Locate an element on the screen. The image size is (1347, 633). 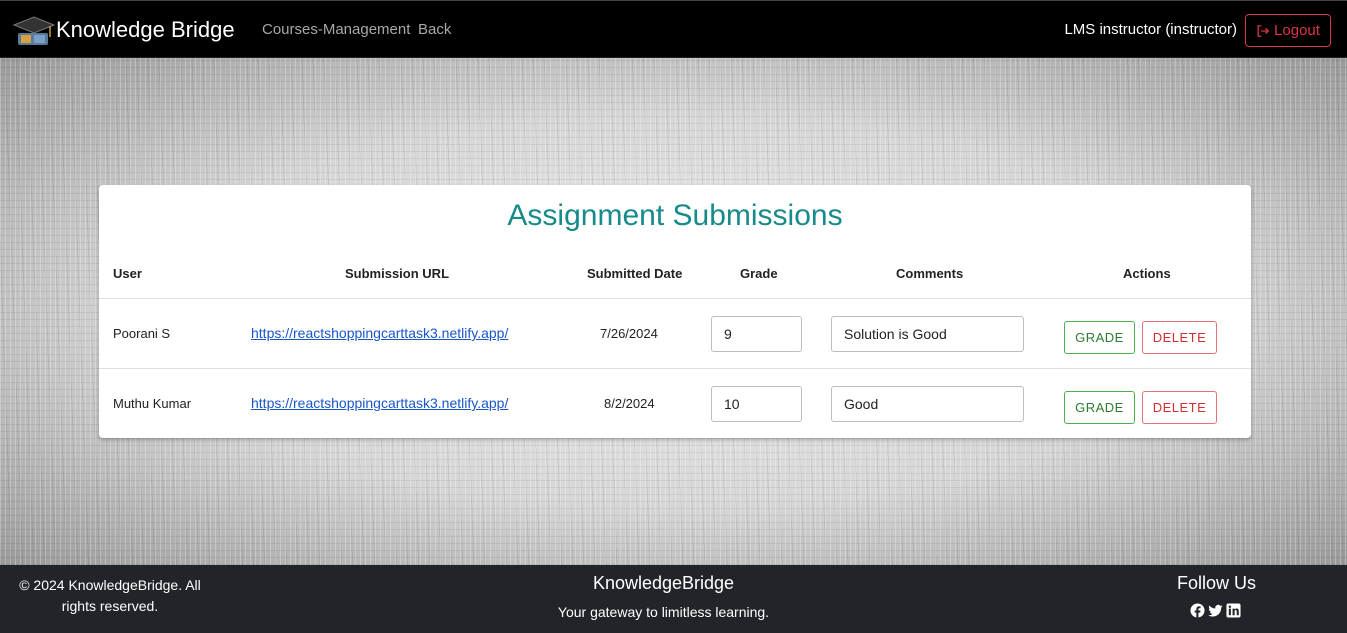
twitter-icon is located at coordinates (1215, 610).